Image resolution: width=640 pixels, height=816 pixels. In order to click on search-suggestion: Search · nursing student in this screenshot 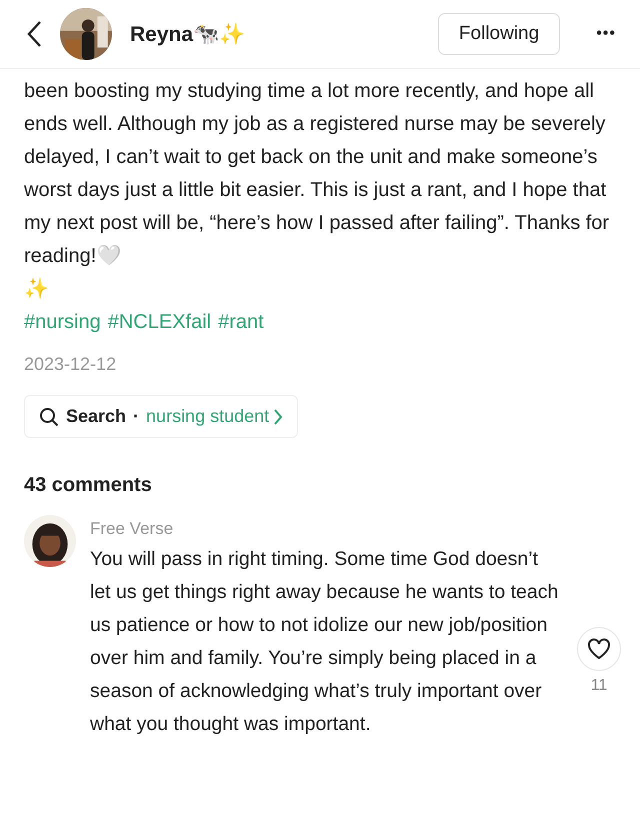, I will do `click(161, 416)`.